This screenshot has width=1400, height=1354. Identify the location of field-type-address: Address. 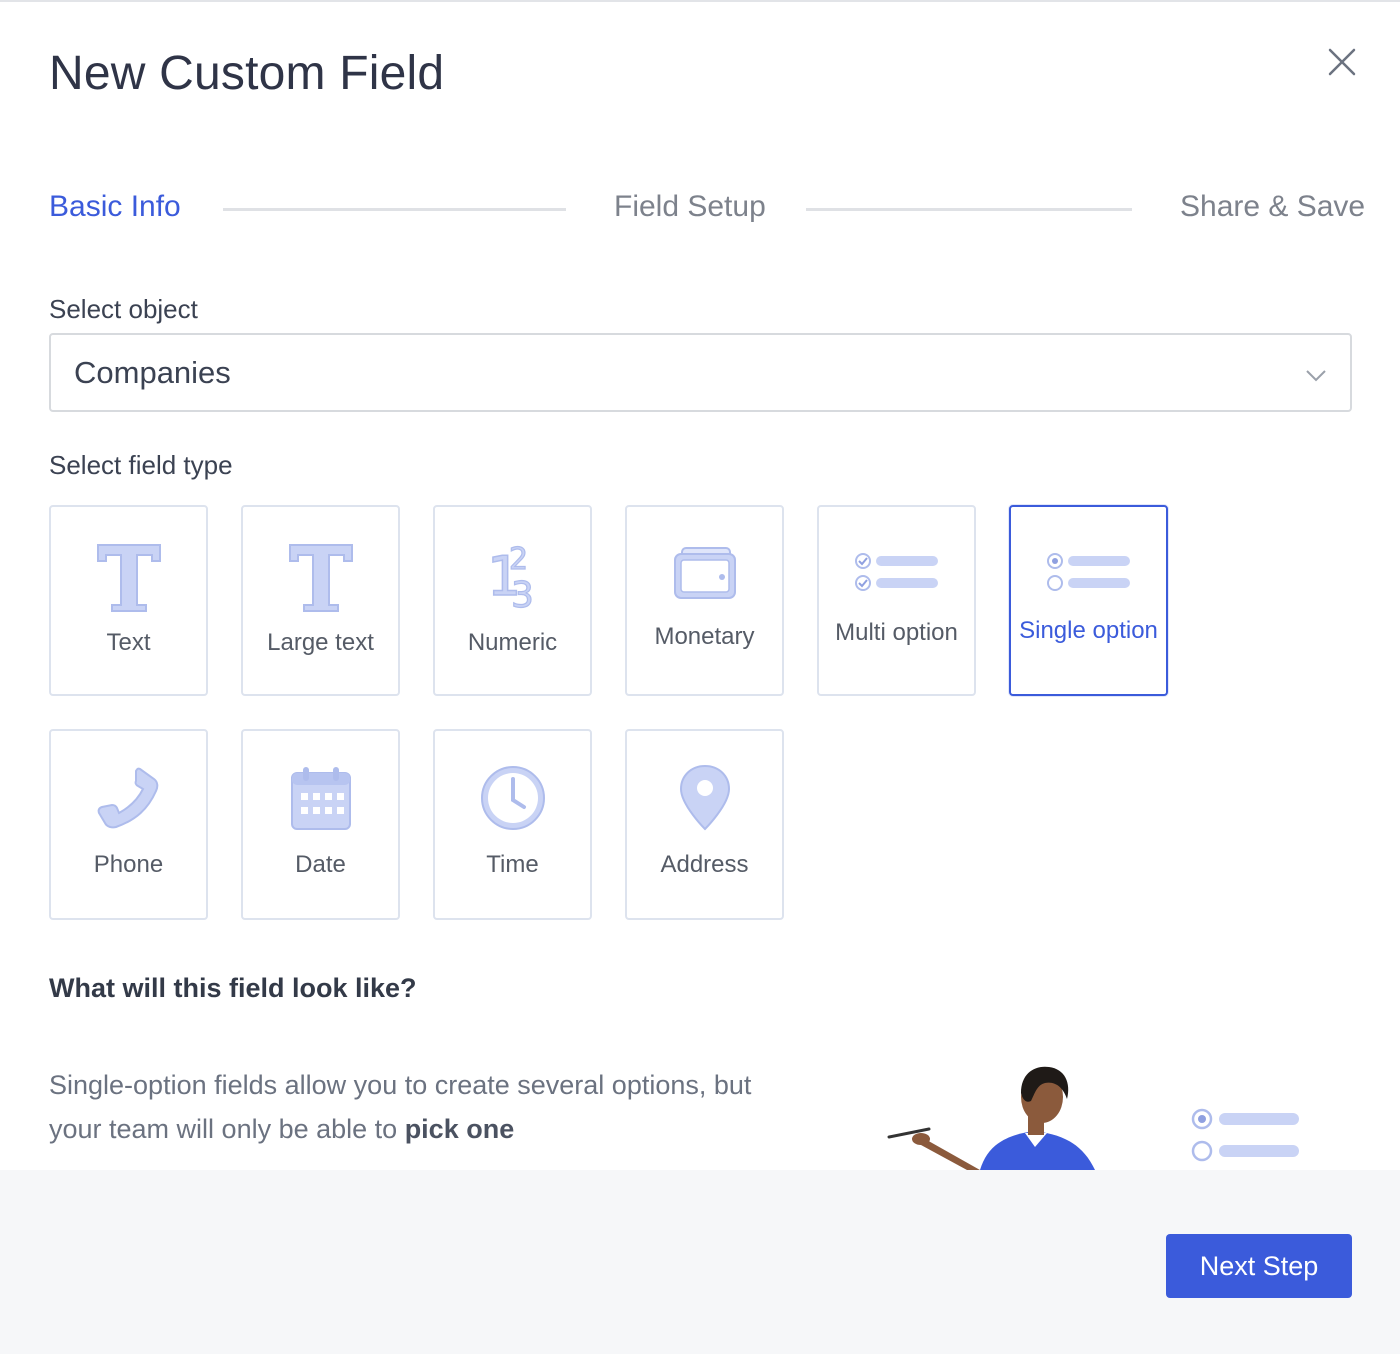
(704, 824).